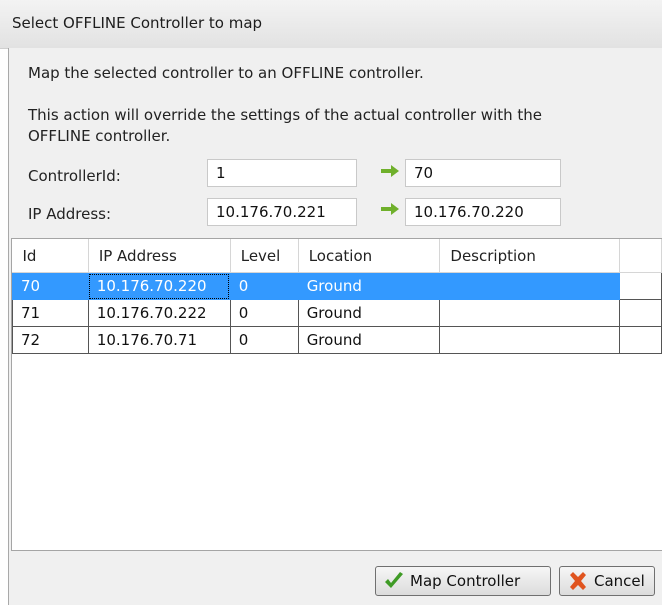 This screenshot has width=662, height=605. I want to click on title-bar: Select OFFLINE Controller to map, so click(331, 24).